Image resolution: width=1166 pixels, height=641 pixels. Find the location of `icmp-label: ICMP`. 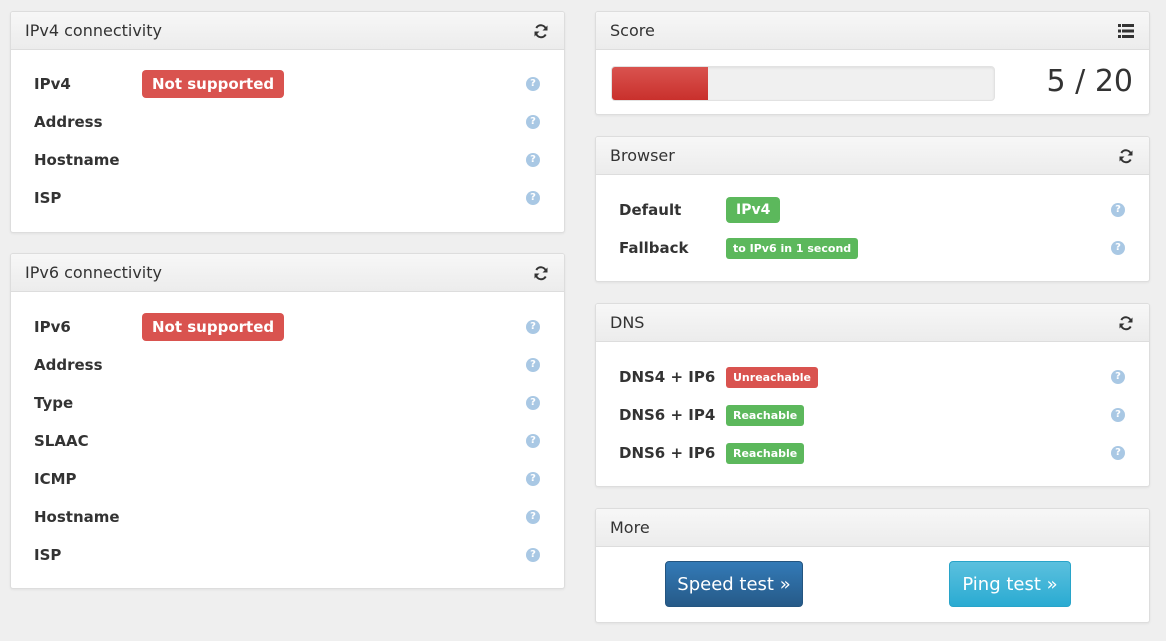

icmp-label: ICMP is located at coordinates (55, 479).